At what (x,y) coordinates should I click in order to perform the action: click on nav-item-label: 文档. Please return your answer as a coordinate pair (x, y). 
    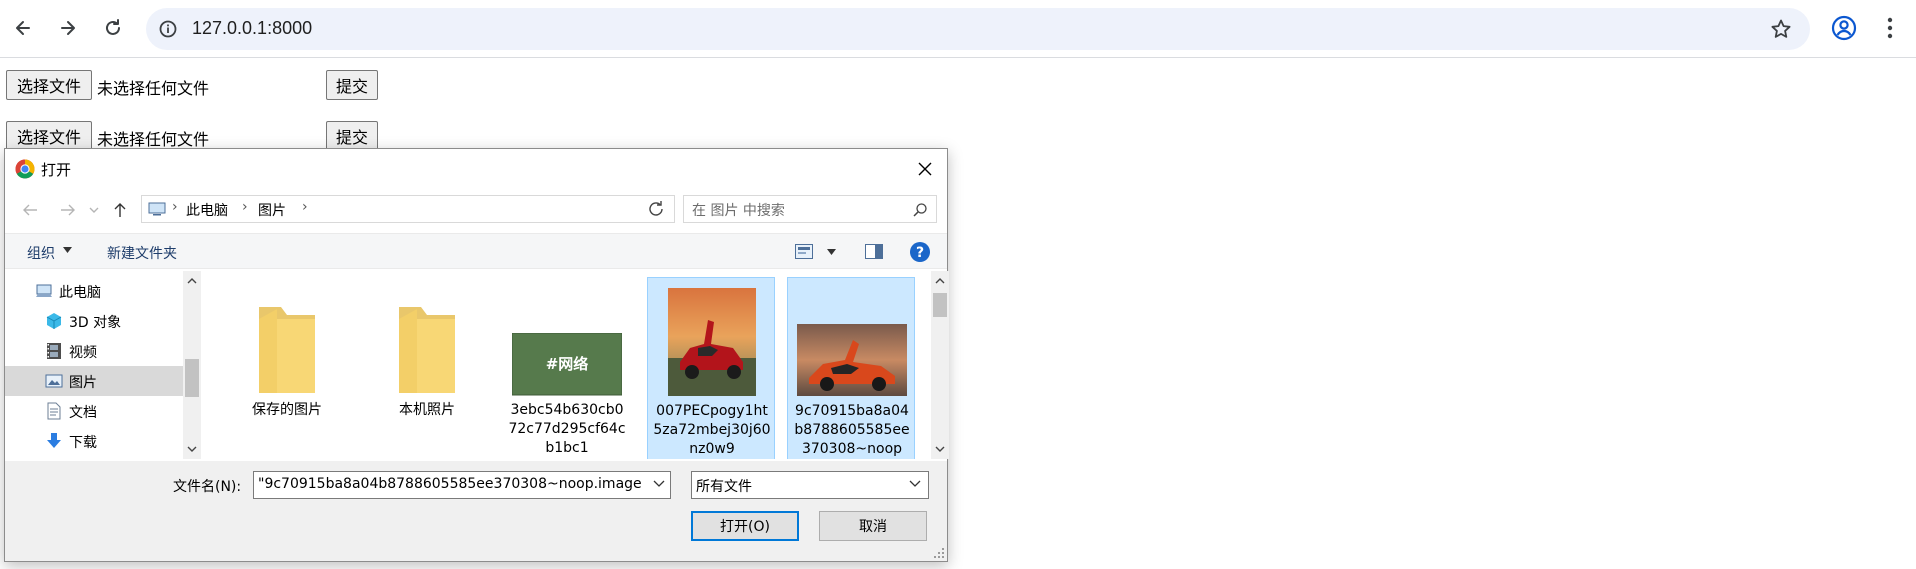
    Looking at the image, I should click on (83, 413).